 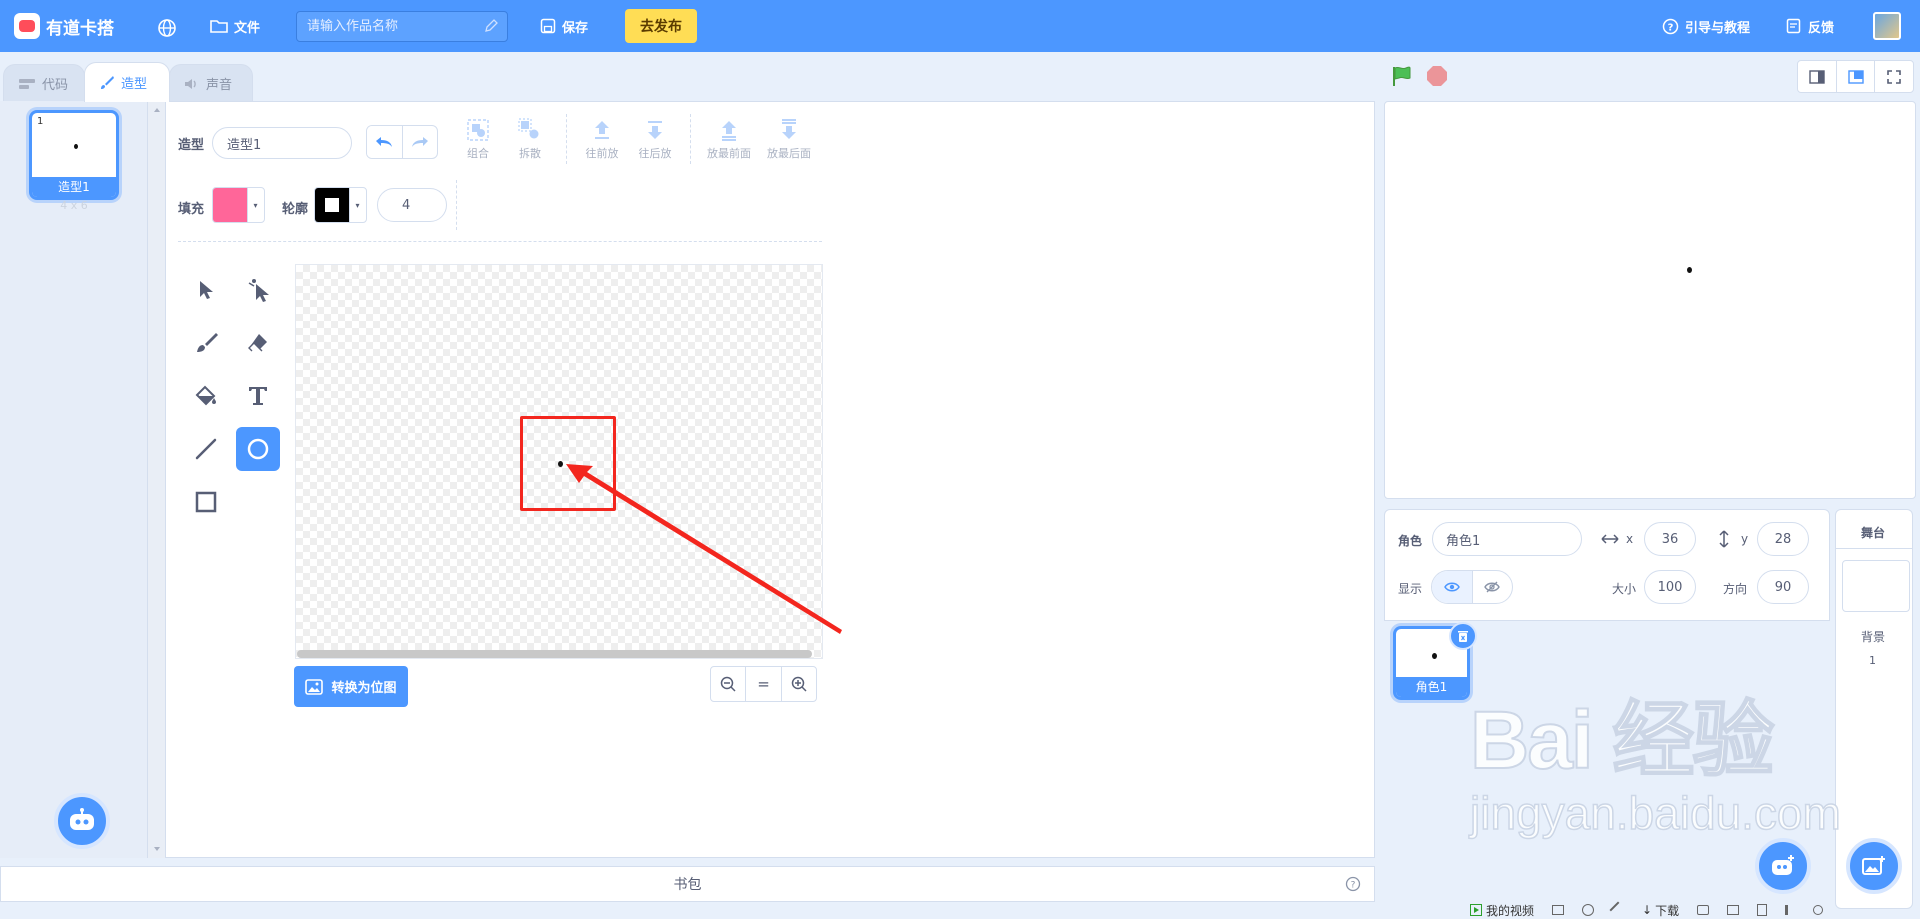 I want to click on forward-button: 往前放, so click(x=602, y=139).